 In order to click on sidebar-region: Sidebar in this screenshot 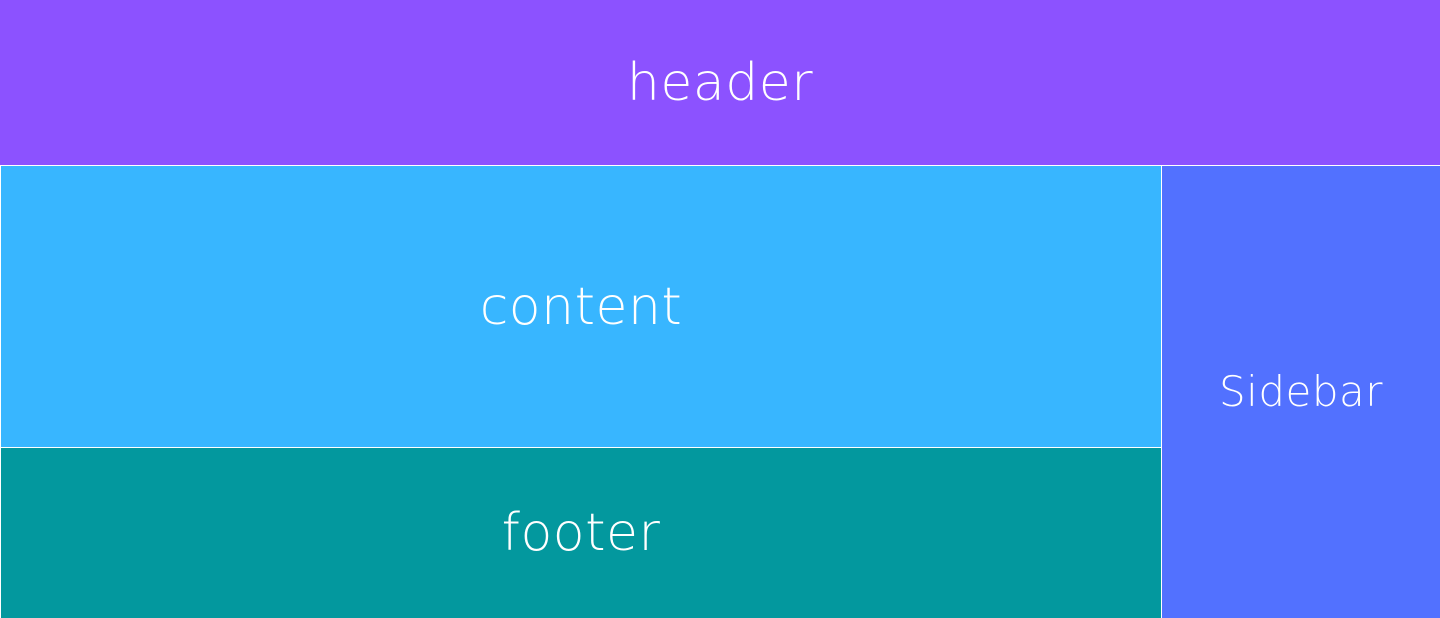, I will do `click(1301, 392)`.